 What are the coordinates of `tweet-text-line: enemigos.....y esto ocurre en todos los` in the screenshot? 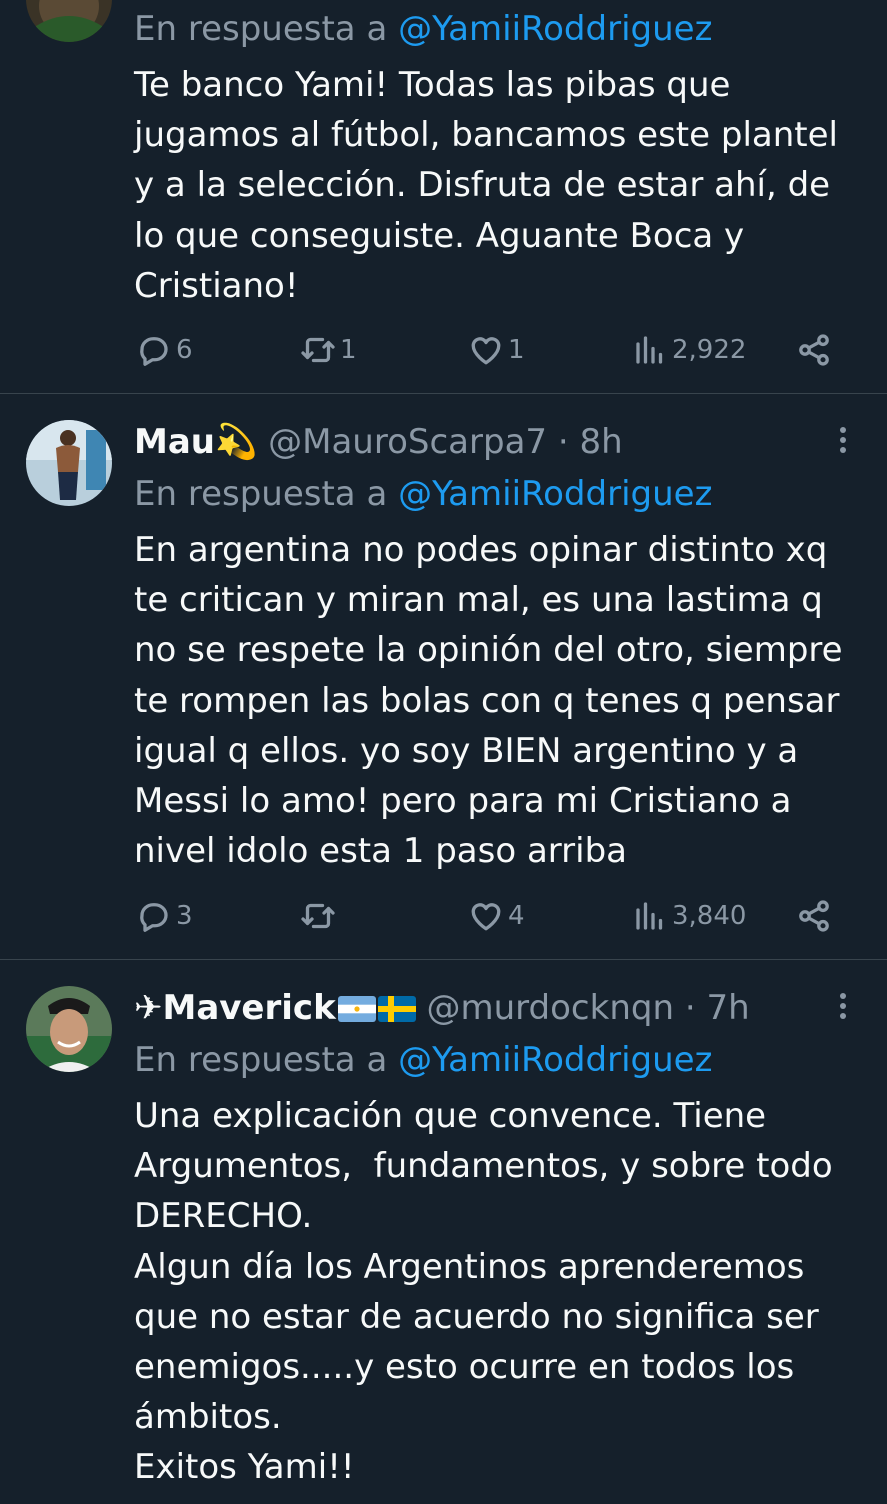 It's located at (464, 1367).